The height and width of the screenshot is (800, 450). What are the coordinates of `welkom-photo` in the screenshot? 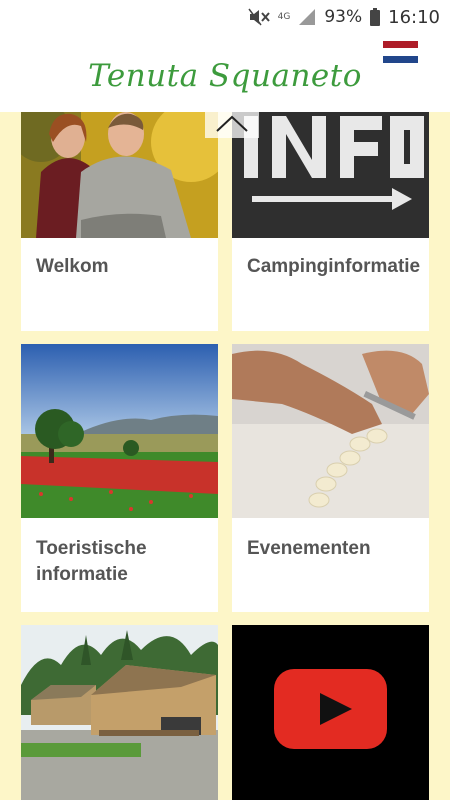 It's located at (119, 175).